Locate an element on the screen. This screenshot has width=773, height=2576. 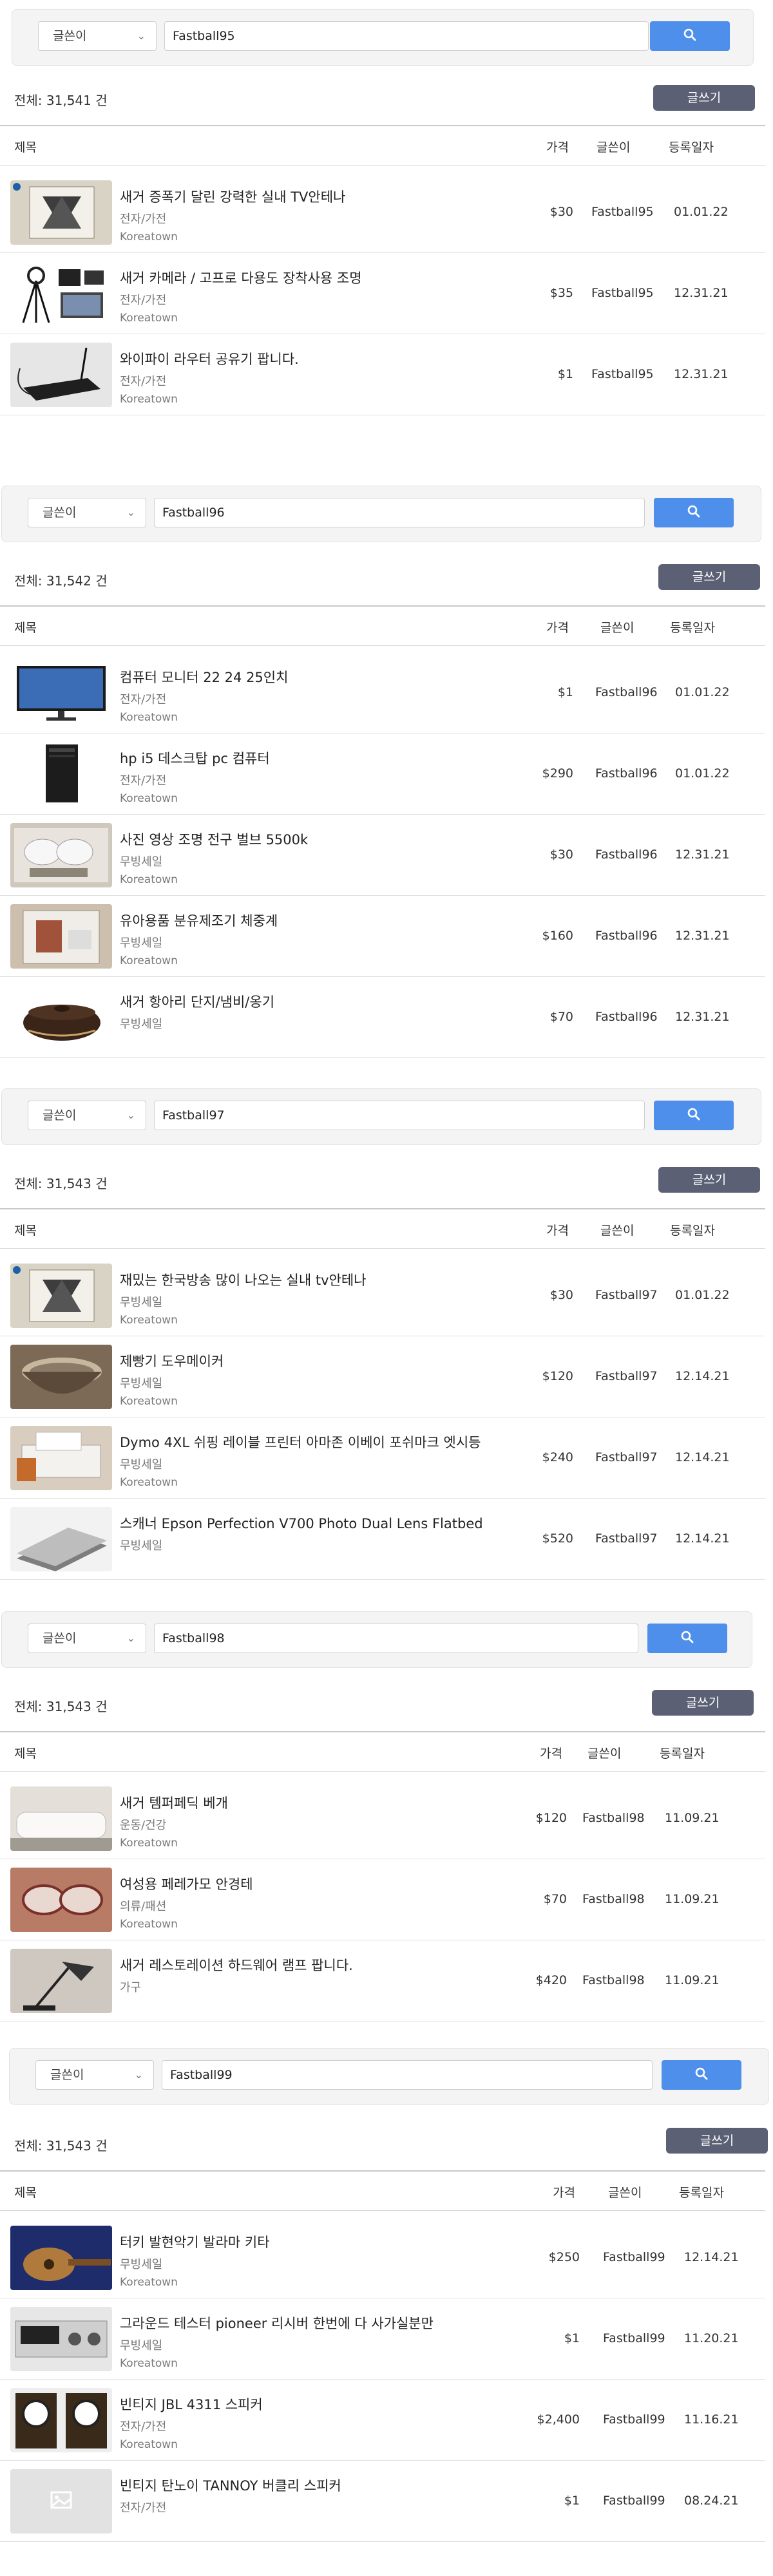
table-row: 새거 항아리 단지/냄비/옹기 무빙세일 $70 Fastball96 12.31.21 is located at coordinates (382, 1017).